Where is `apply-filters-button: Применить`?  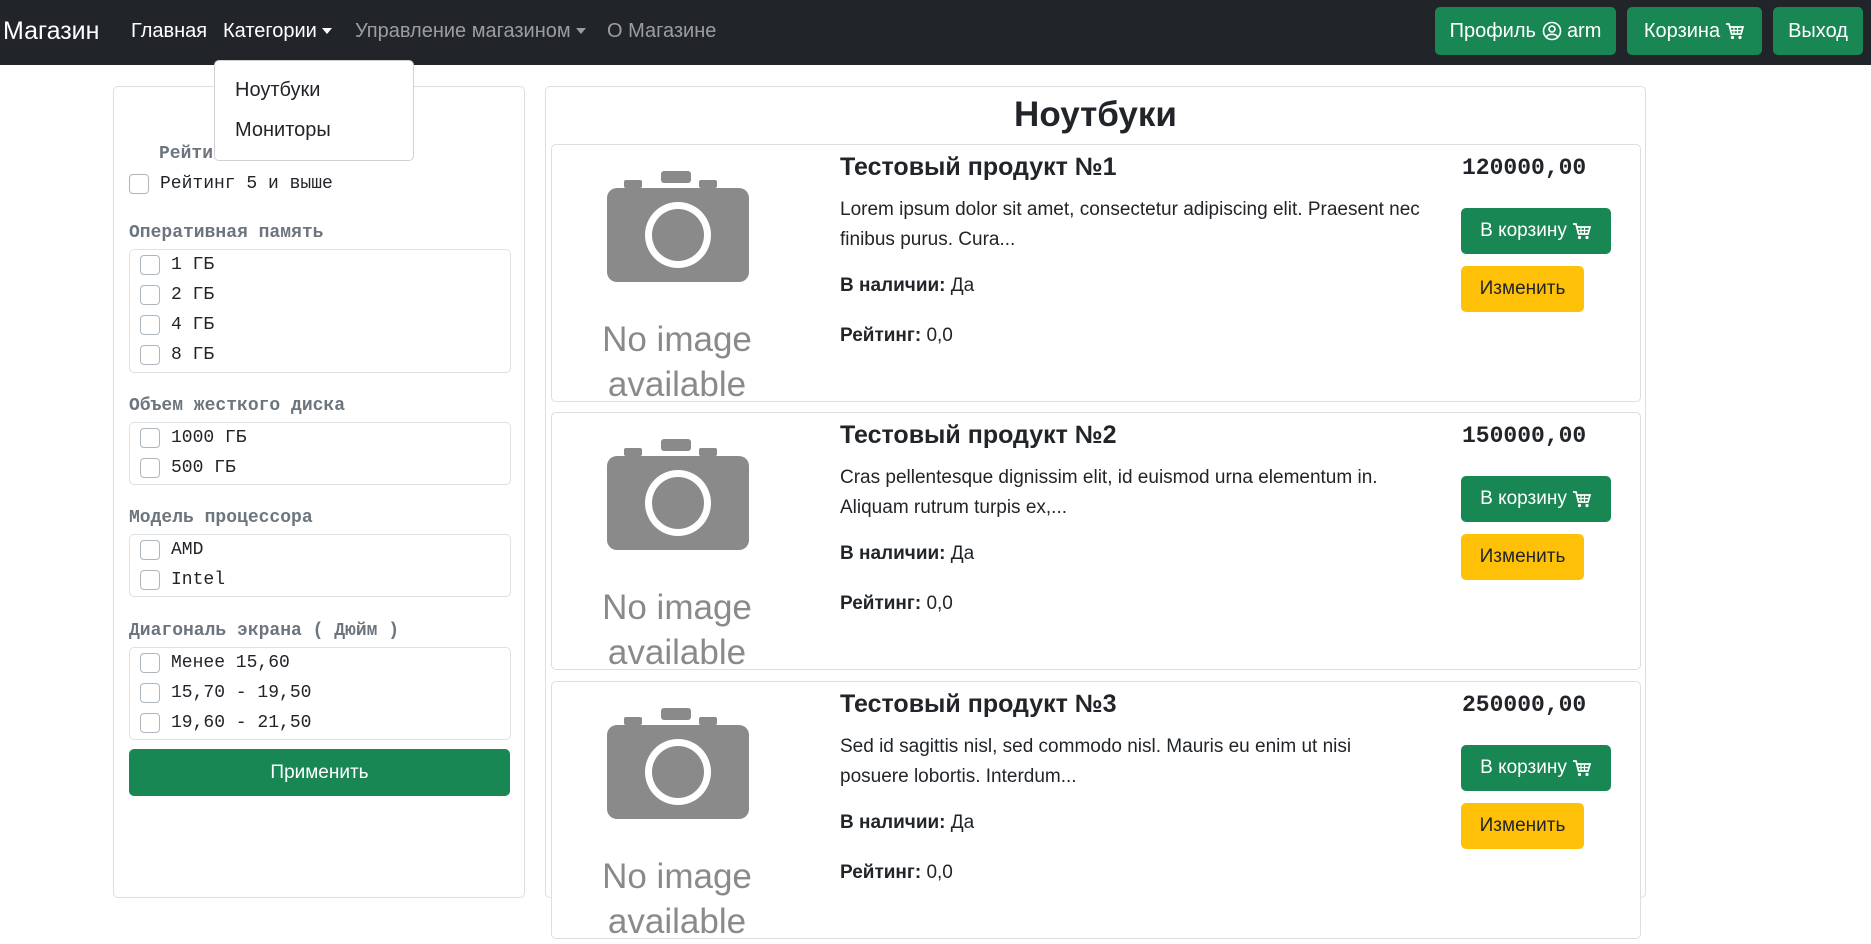 apply-filters-button: Применить is located at coordinates (319, 772).